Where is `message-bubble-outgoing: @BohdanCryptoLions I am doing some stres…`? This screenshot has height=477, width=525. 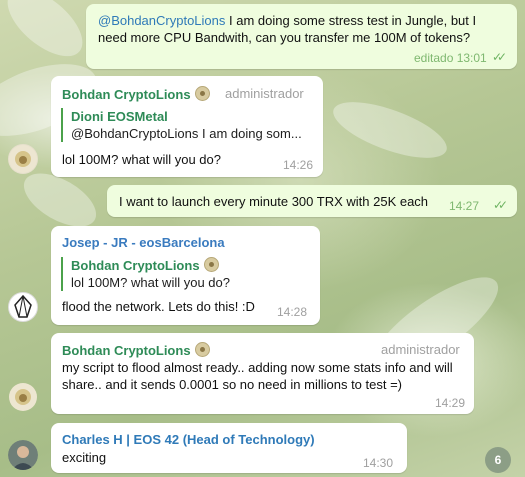
message-bubble-outgoing: @BohdanCryptoLions I am doing some stres… is located at coordinates (301, 36).